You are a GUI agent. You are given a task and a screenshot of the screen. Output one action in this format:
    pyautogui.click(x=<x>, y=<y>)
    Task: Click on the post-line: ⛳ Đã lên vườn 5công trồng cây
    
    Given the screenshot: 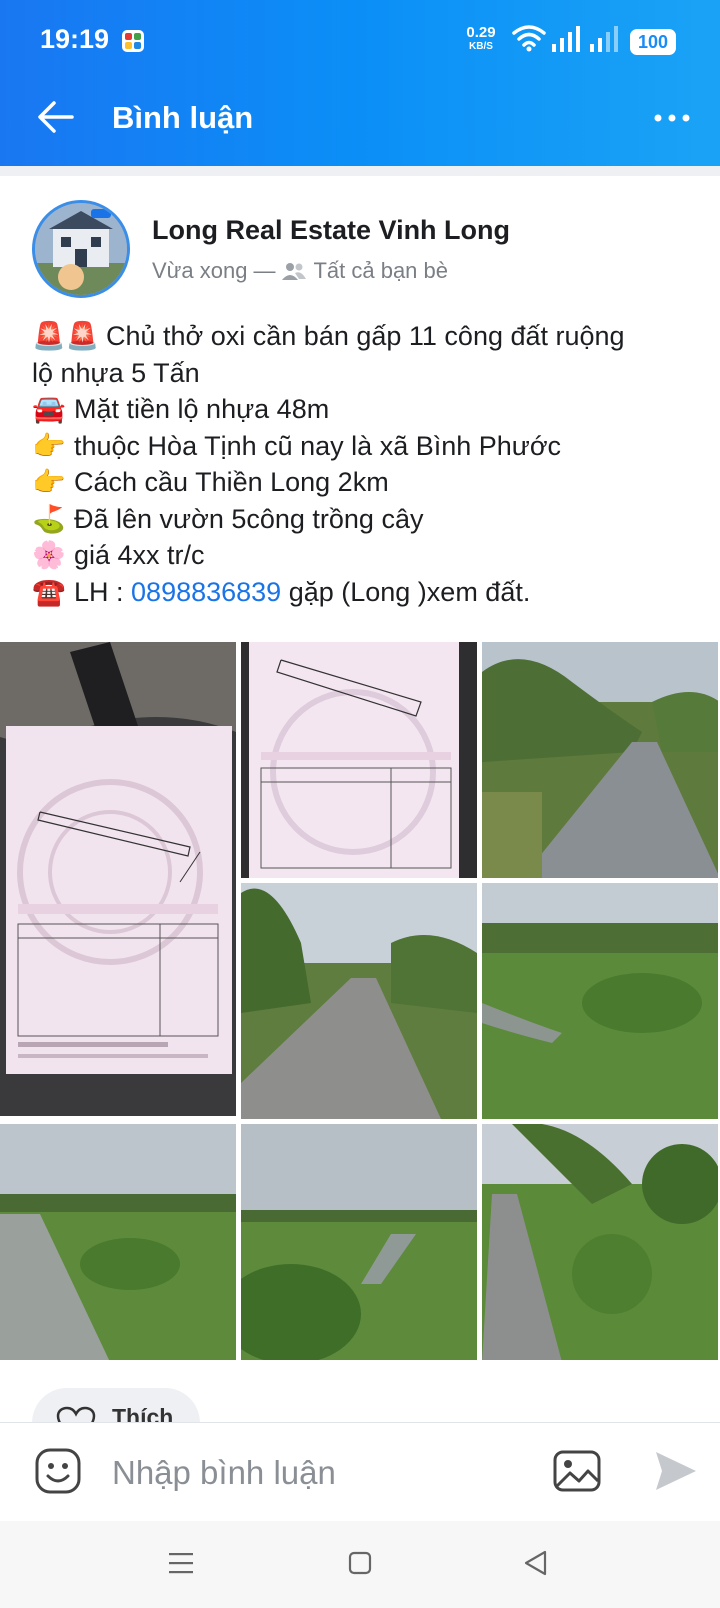 What is the action you would take?
    pyautogui.click(x=362, y=519)
    